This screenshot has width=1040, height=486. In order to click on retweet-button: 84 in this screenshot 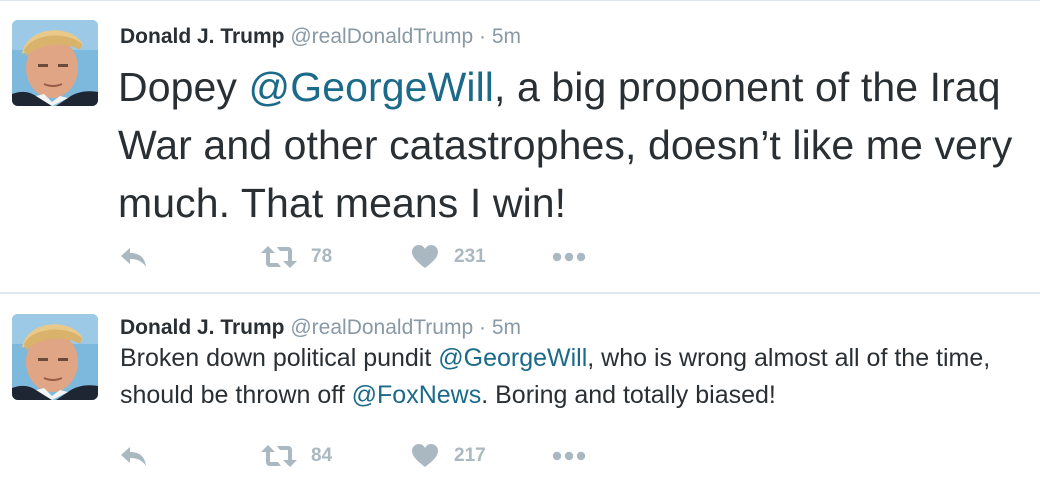, I will do `click(296, 456)`.